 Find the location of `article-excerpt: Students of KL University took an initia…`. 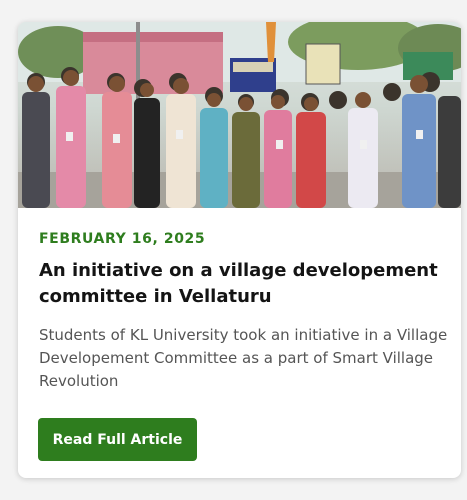

article-excerpt: Students of KL University took an initia… is located at coordinates (243, 358).